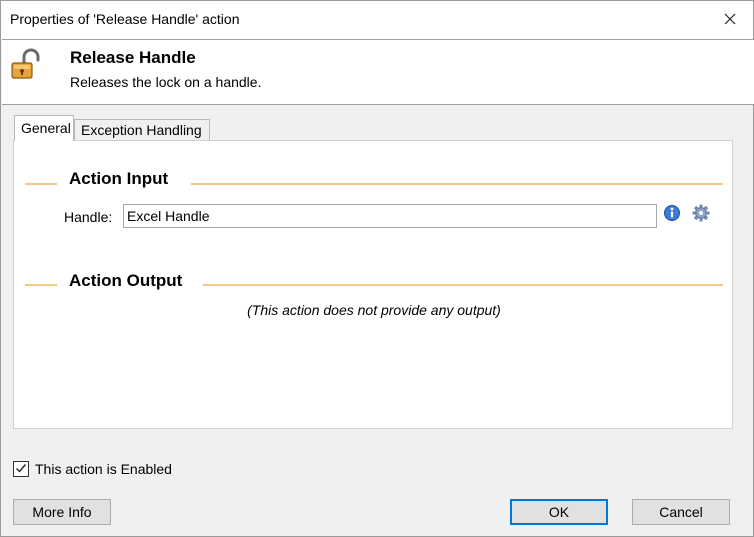  What do you see at coordinates (27, 65) in the screenshot?
I see `unlocked-padlock-icon` at bounding box center [27, 65].